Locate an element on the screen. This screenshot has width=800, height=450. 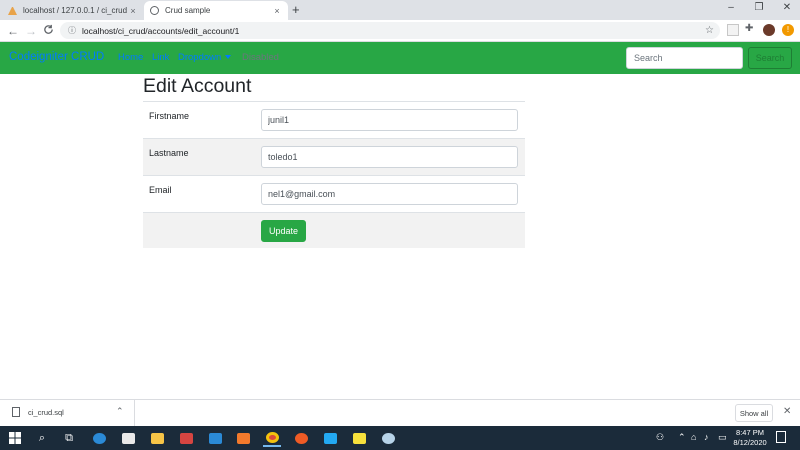
extension-icon is located at coordinates (733, 30).